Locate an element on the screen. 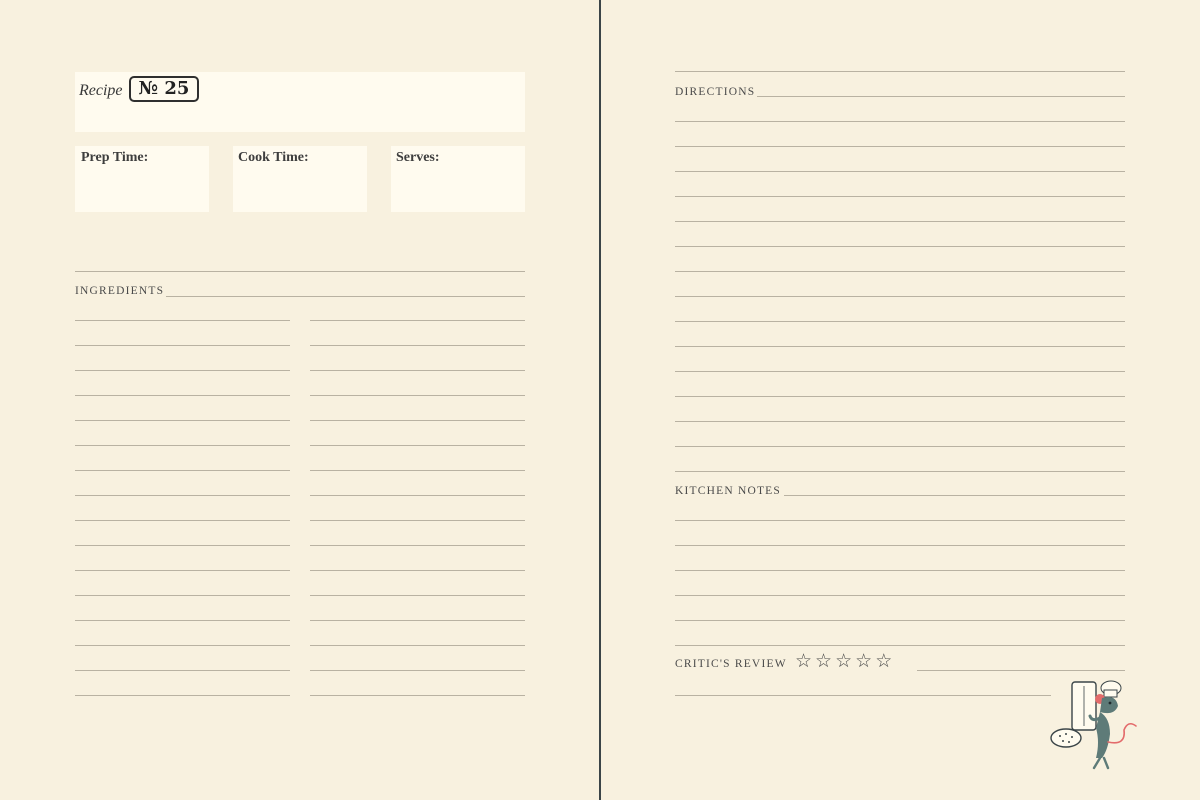 The image size is (1200, 800). serves-label: Serves: is located at coordinates (418, 157).